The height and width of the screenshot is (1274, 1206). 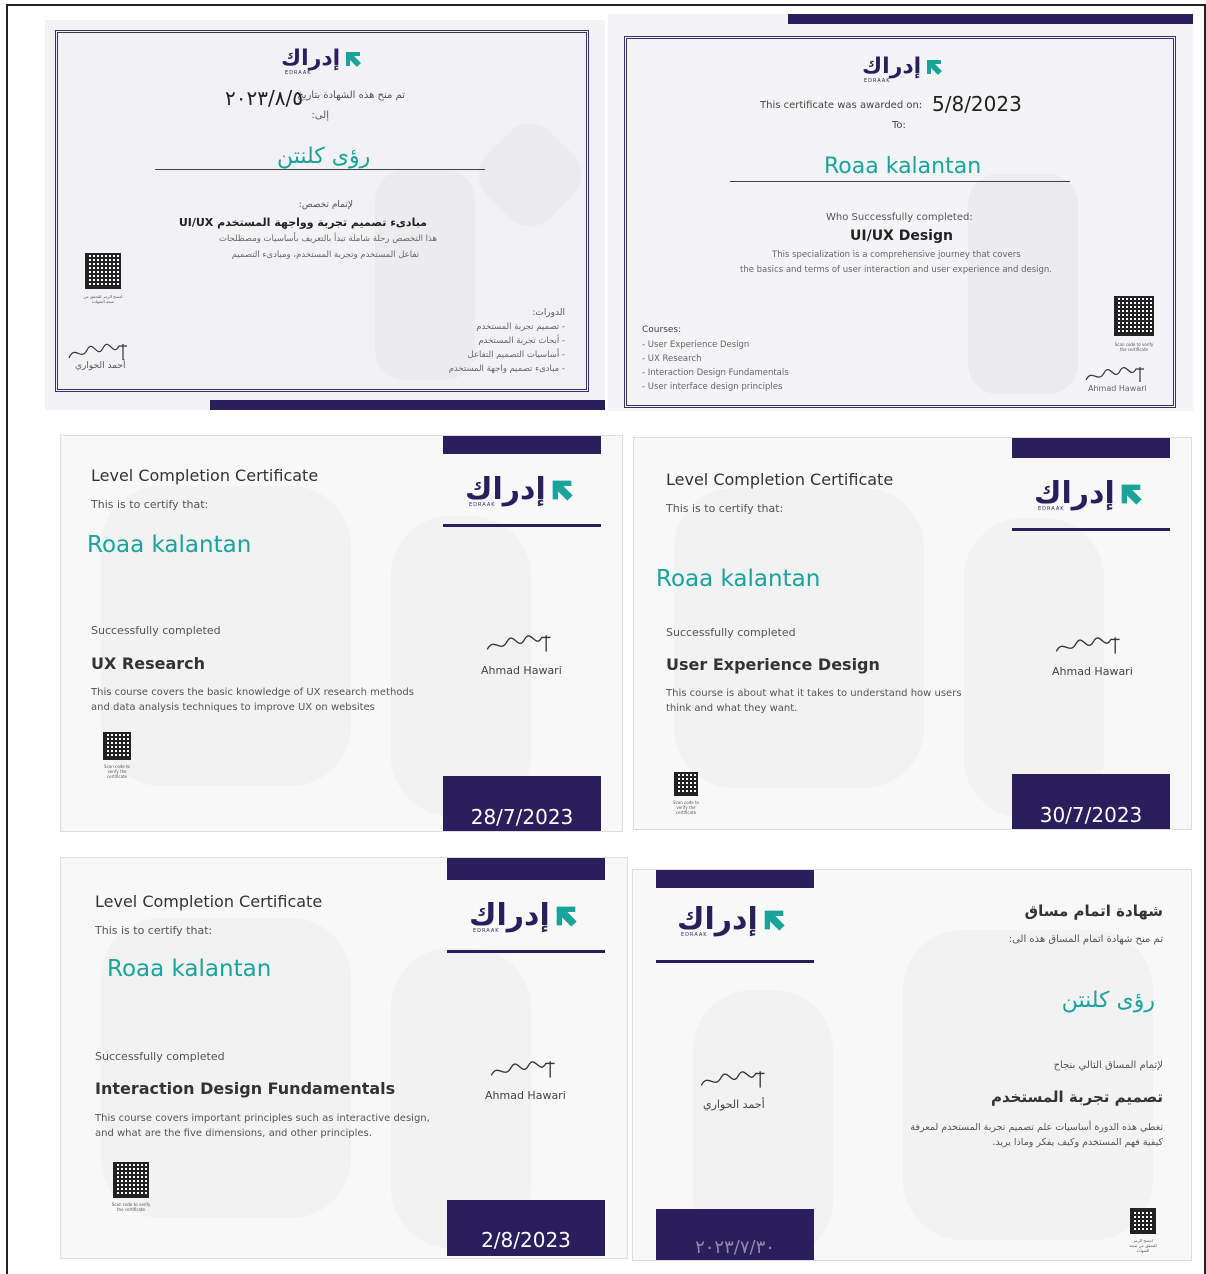 I want to click on qr-caption: امسح الرمز للتحقق من صحة الشهادة, so click(x=103, y=299).